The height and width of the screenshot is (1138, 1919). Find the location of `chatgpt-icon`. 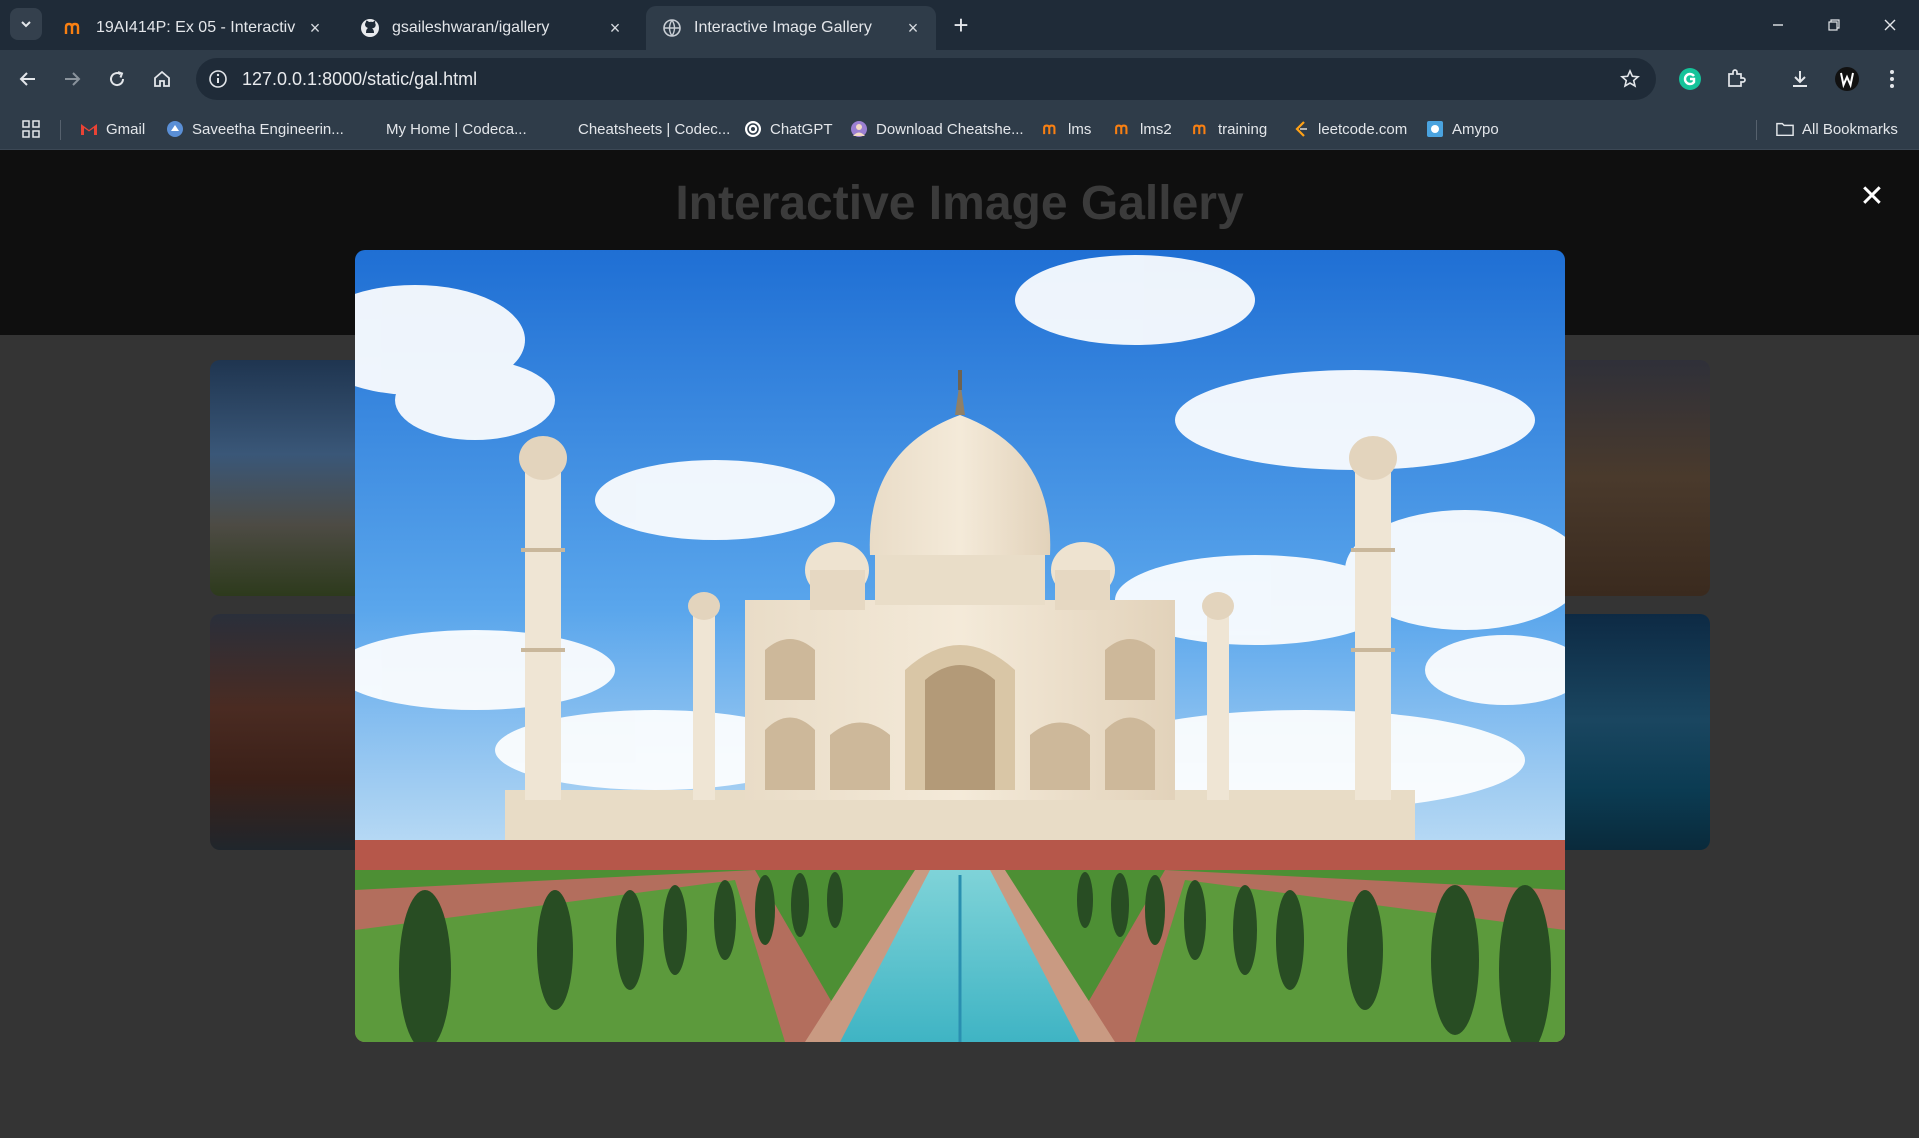

chatgpt-icon is located at coordinates (753, 129).